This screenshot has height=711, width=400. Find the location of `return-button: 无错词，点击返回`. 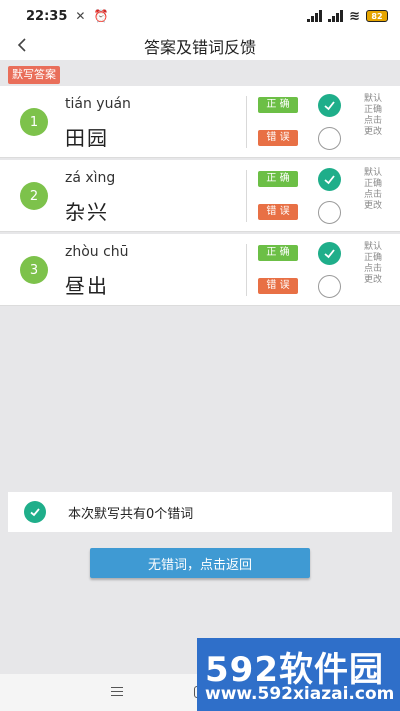

return-button: 无错词，点击返回 is located at coordinates (200, 563).